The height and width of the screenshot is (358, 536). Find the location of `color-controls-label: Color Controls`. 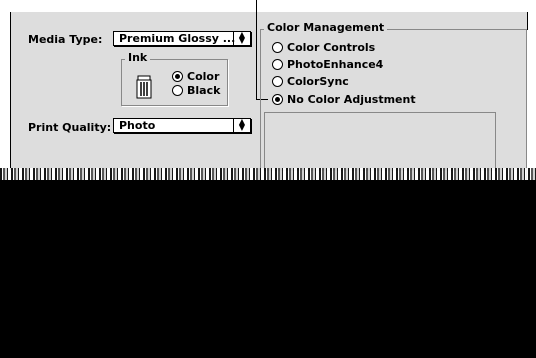

color-controls-label: Color Controls is located at coordinates (331, 47).